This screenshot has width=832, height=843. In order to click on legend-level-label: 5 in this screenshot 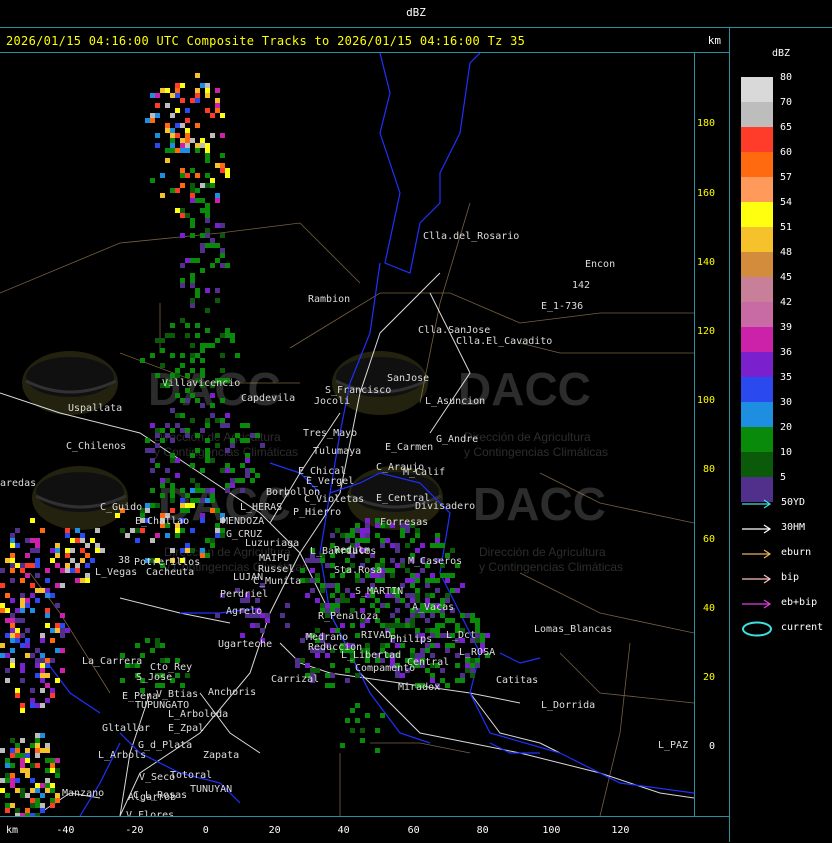, I will do `click(783, 477)`.